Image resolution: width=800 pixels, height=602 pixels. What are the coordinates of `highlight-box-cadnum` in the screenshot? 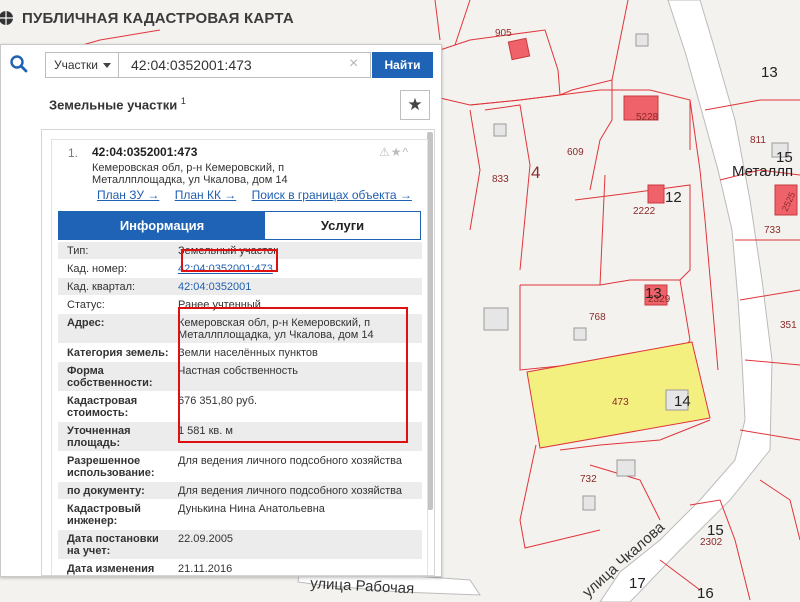 It's located at (229, 260).